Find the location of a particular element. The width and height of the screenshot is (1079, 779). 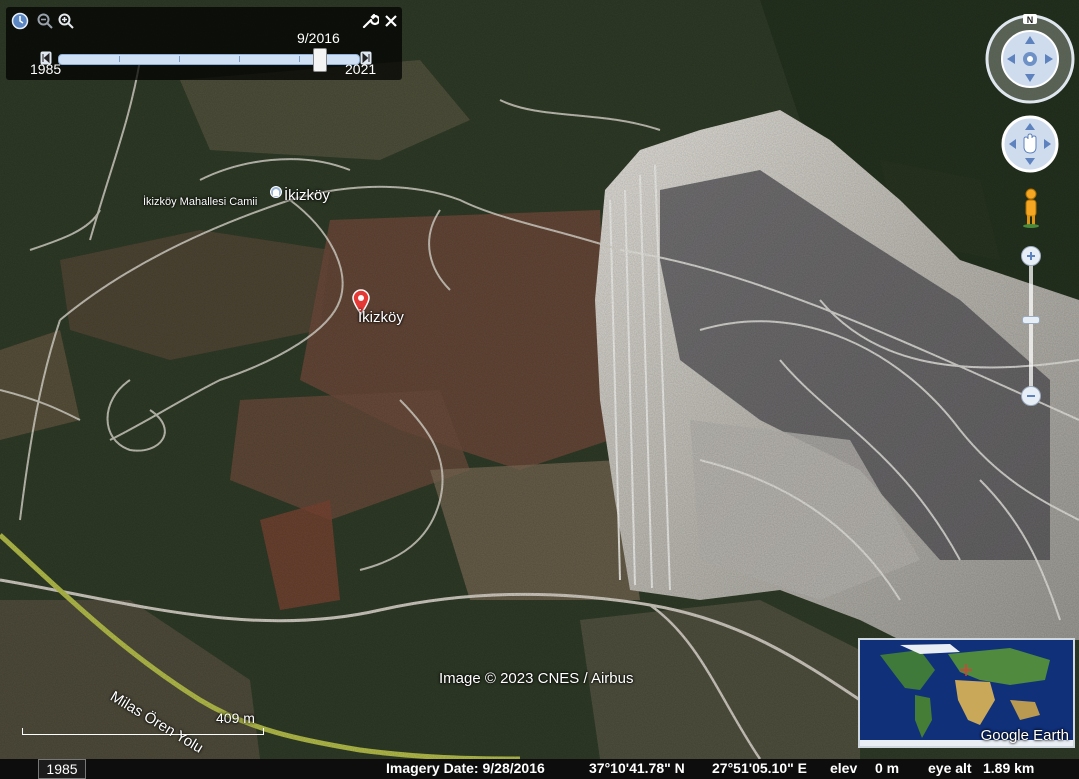

scale-bar is located at coordinates (143, 731).